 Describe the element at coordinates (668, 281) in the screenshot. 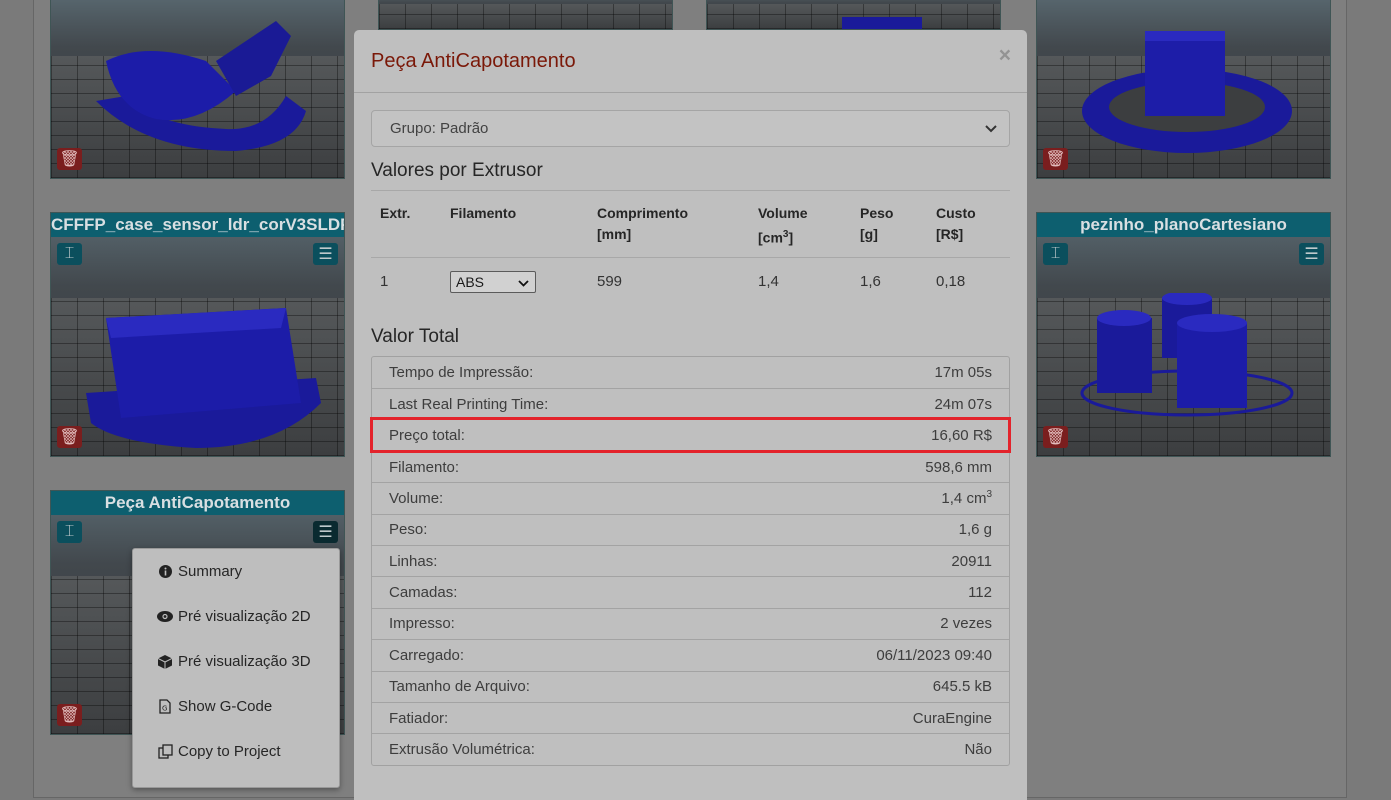

I see `length-cell: 599` at that location.